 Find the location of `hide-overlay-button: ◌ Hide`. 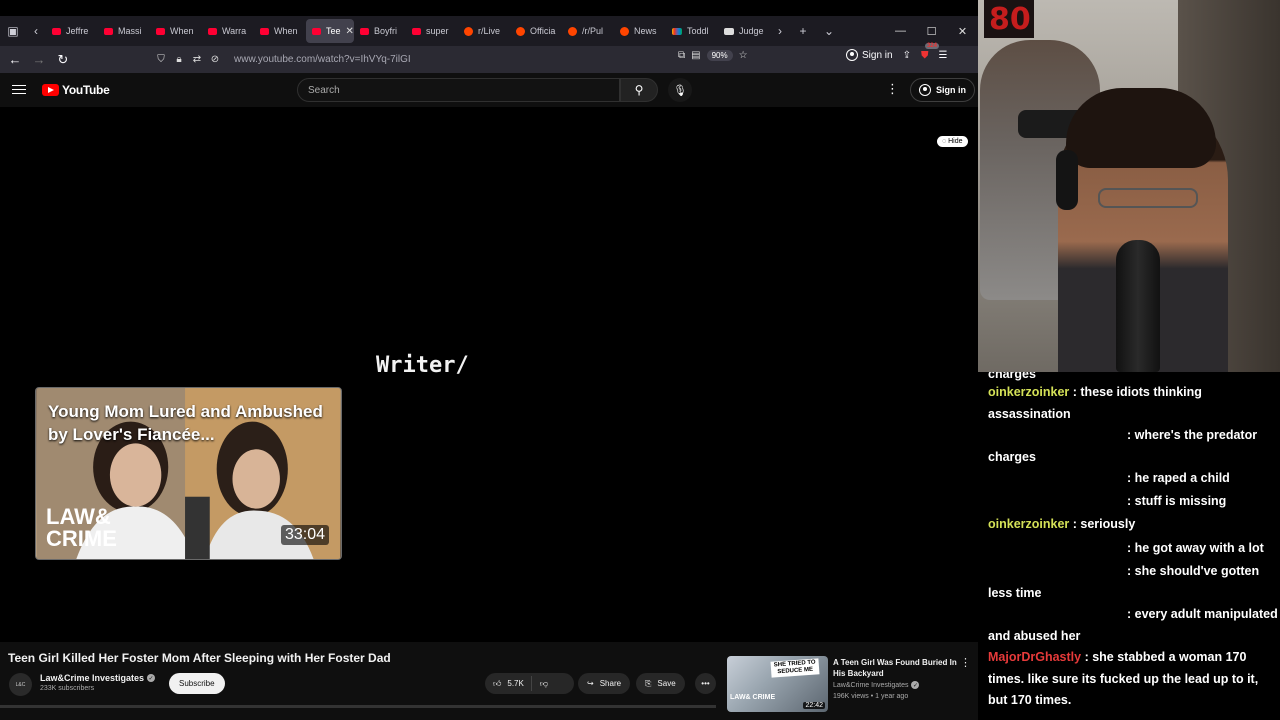

hide-overlay-button: ◌ Hide is located at coordinates (952, 141).